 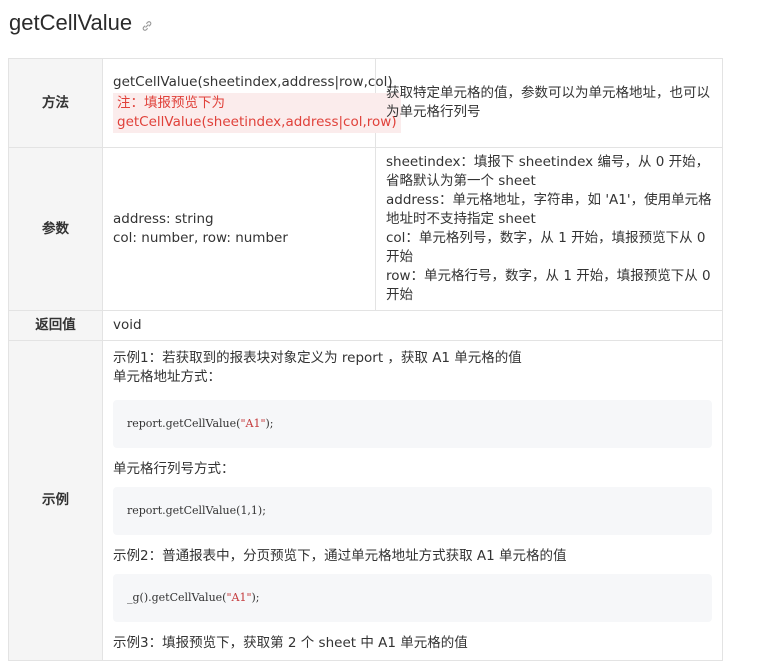 What do you see at coordinates (340, 555) in the screenshot?
I see `example2-title: 示例2：普通报表中，分页预览下，通过单元格地址方式获取 A1 单元格的值` at bounding box center [340, 555].